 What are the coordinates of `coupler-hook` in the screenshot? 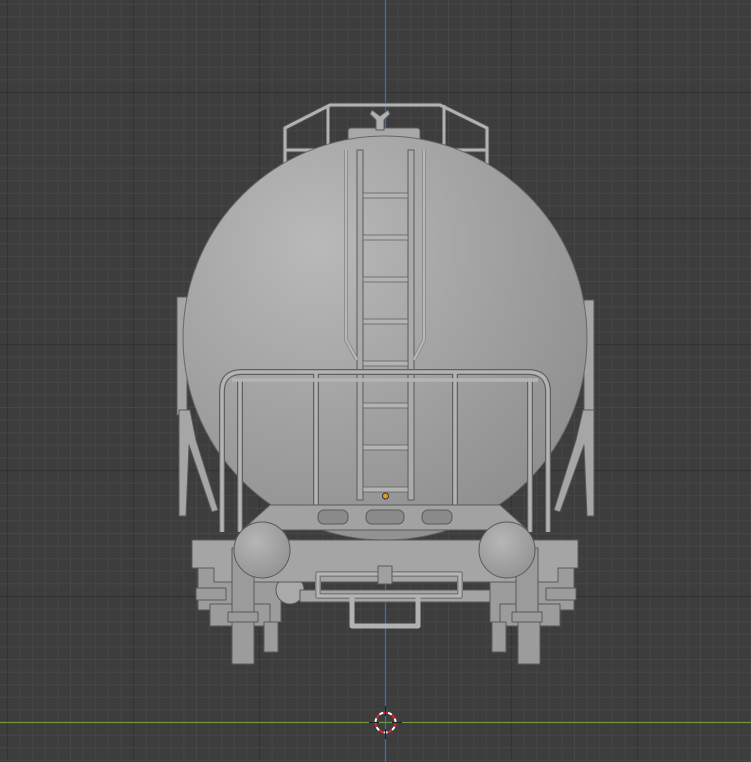 It's located at (385, 575).